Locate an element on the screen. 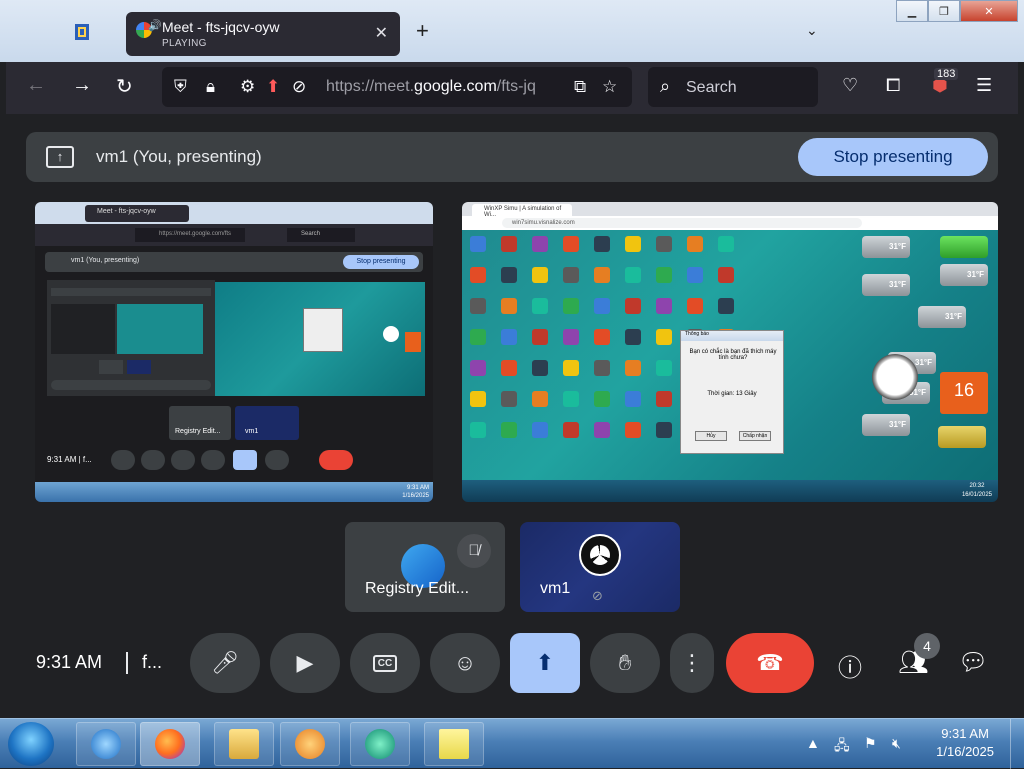  search-placeholder: Search is located at coordinates (711, 87).